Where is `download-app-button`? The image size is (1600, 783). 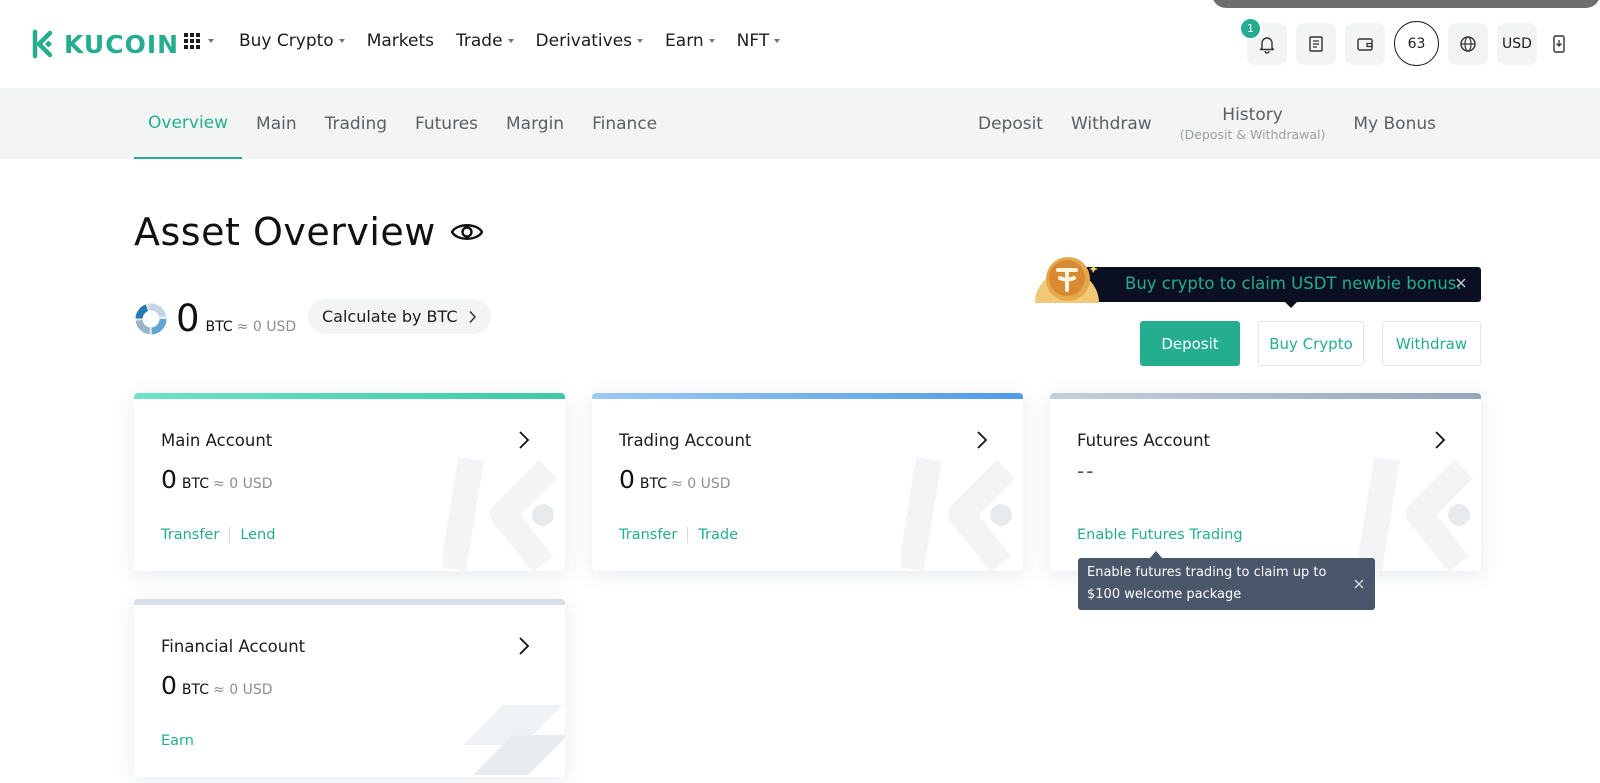 download-app-button is located at coordinates (1559, 44).